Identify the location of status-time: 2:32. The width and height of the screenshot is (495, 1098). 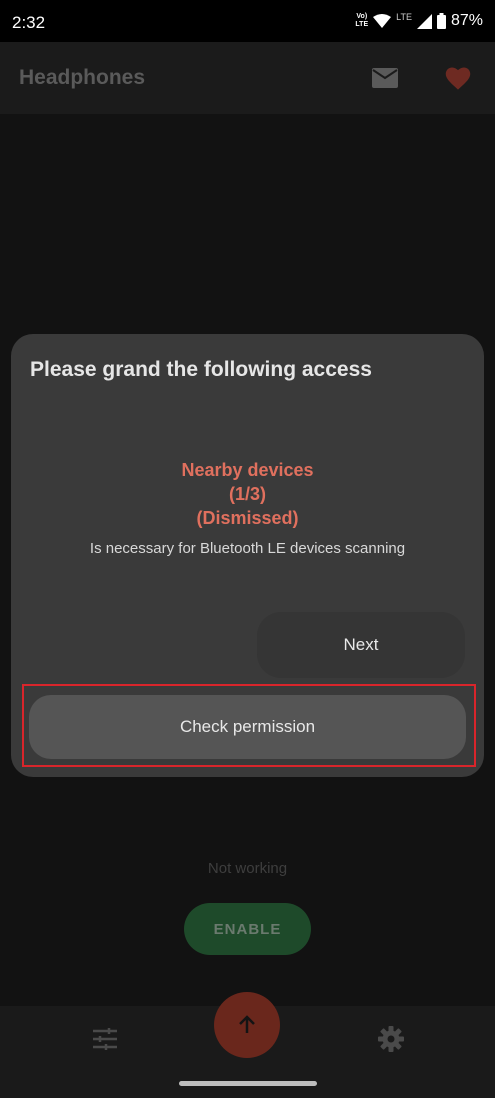
(29, 22).